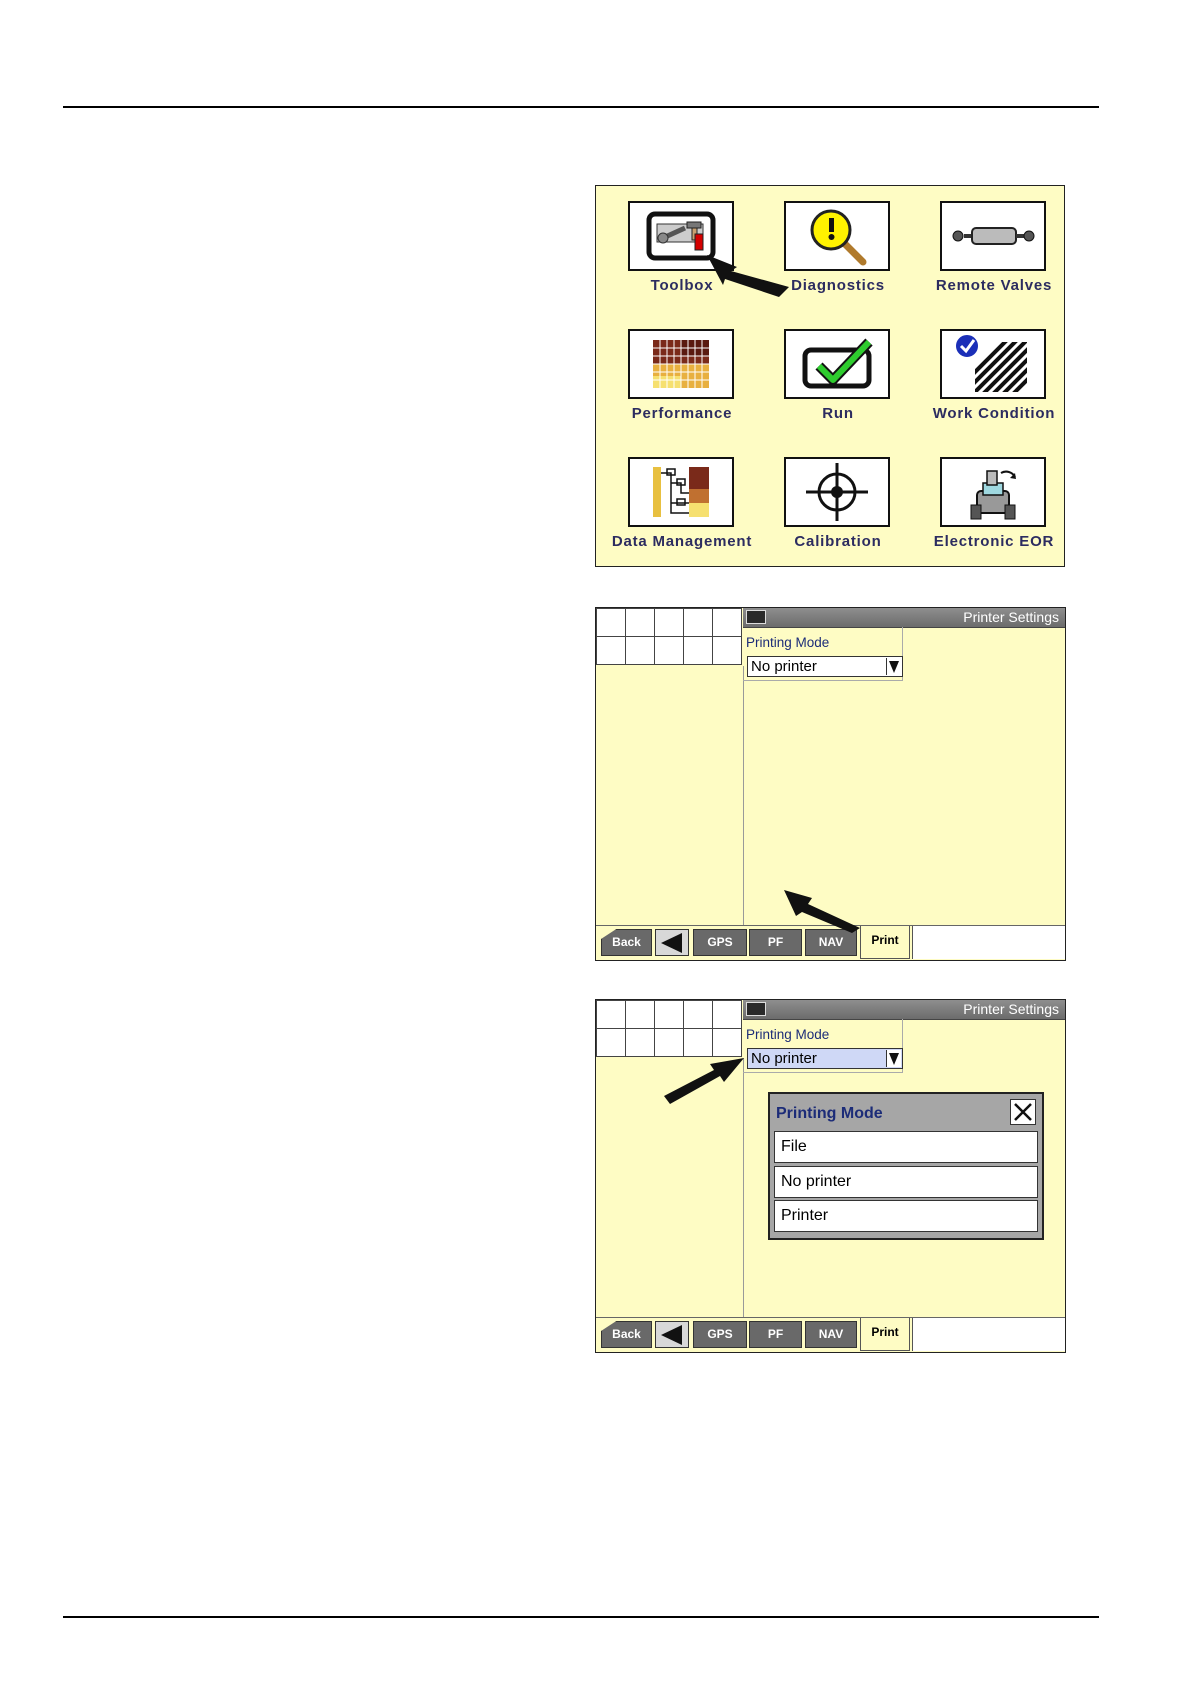  I want to click on printing-mode-dialog: Printing Mode File No printer Printer, so click(906, 1166).